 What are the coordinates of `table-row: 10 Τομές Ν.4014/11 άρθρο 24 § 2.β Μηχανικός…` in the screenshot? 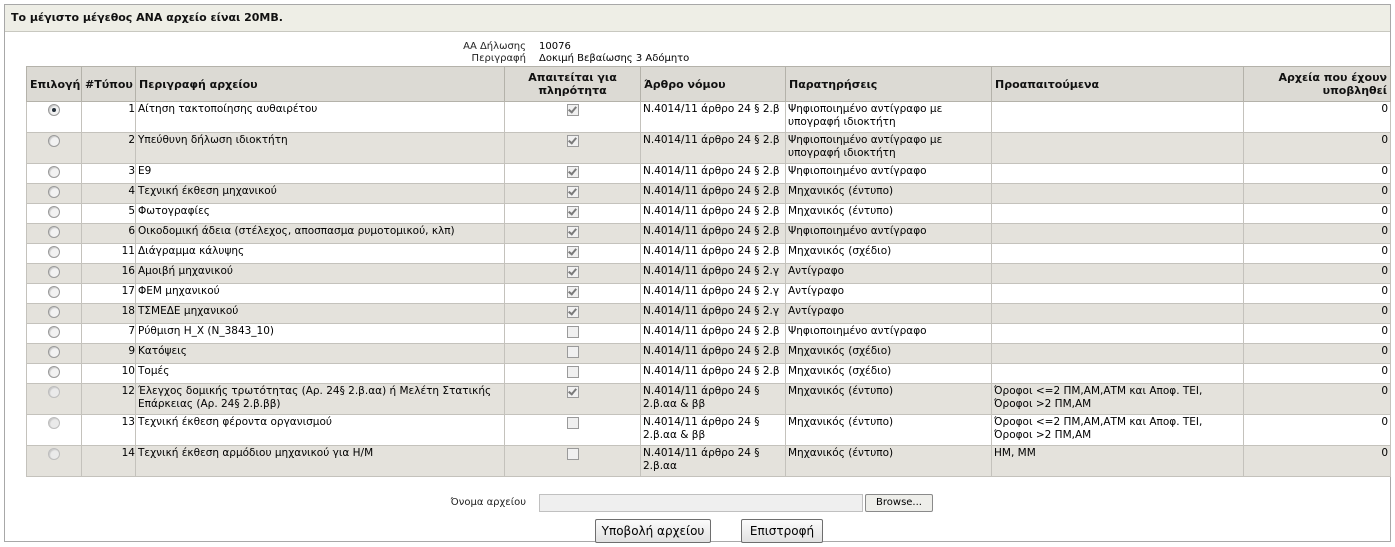 It's located at (708, 373).